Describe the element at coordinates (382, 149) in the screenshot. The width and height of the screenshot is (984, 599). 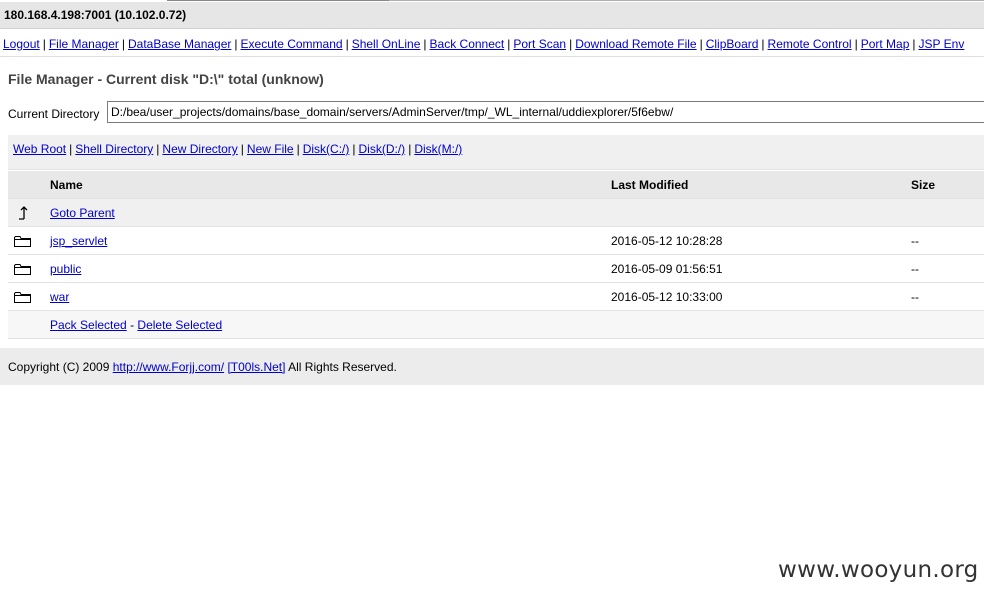
I see `link-disk-d: Disk(D:/)` at that location.